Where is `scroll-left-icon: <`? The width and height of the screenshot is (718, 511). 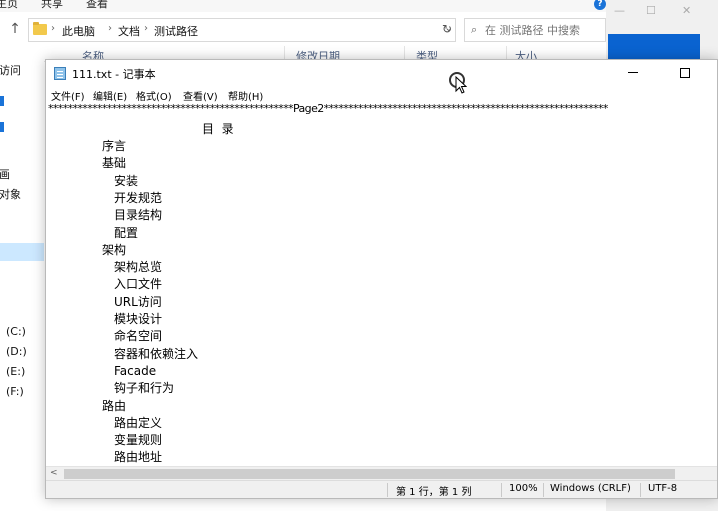 scroll-left-icon: < is located at coordinates (54, 473).